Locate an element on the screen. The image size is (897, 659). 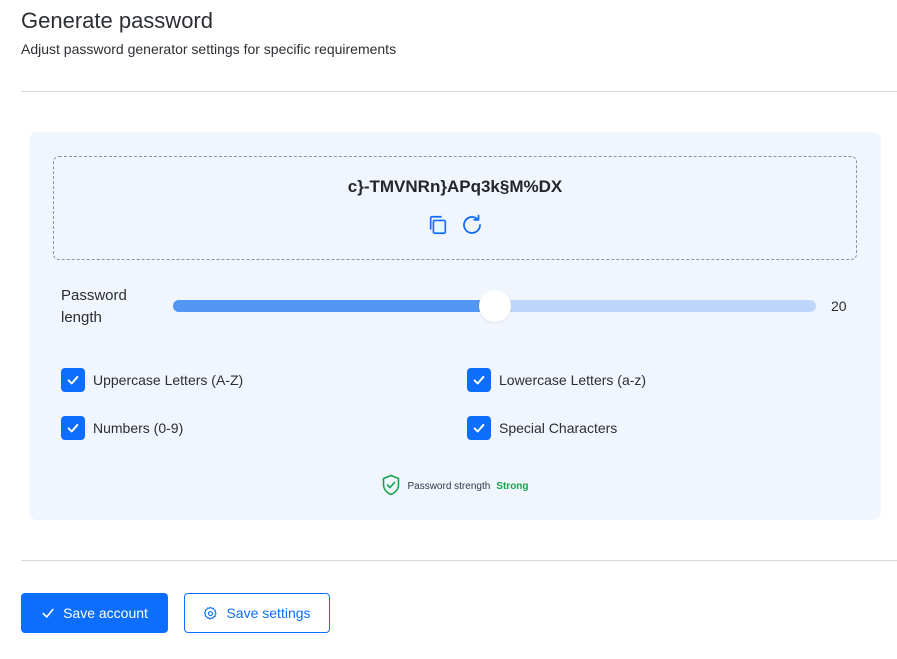
generated-password-box: c}-TMVNRn}APq3k§M%DX is located at coordinates (455, 208).